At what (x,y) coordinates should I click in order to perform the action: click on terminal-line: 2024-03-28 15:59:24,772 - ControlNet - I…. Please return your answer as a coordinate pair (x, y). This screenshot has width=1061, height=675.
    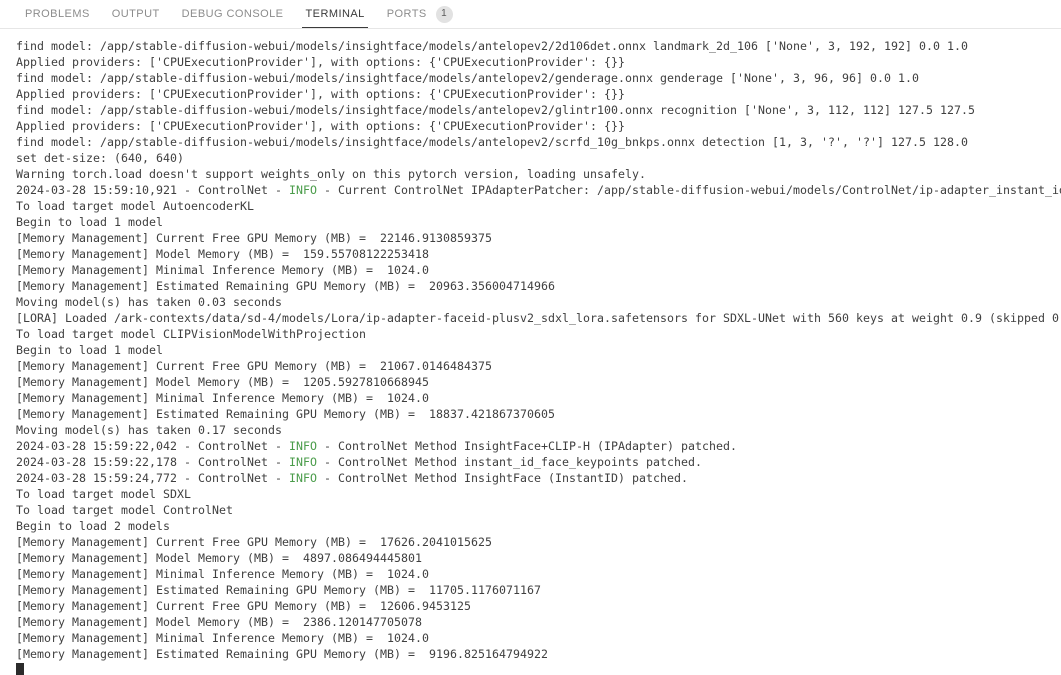
    Looking at the image, I should click on (538, 478).